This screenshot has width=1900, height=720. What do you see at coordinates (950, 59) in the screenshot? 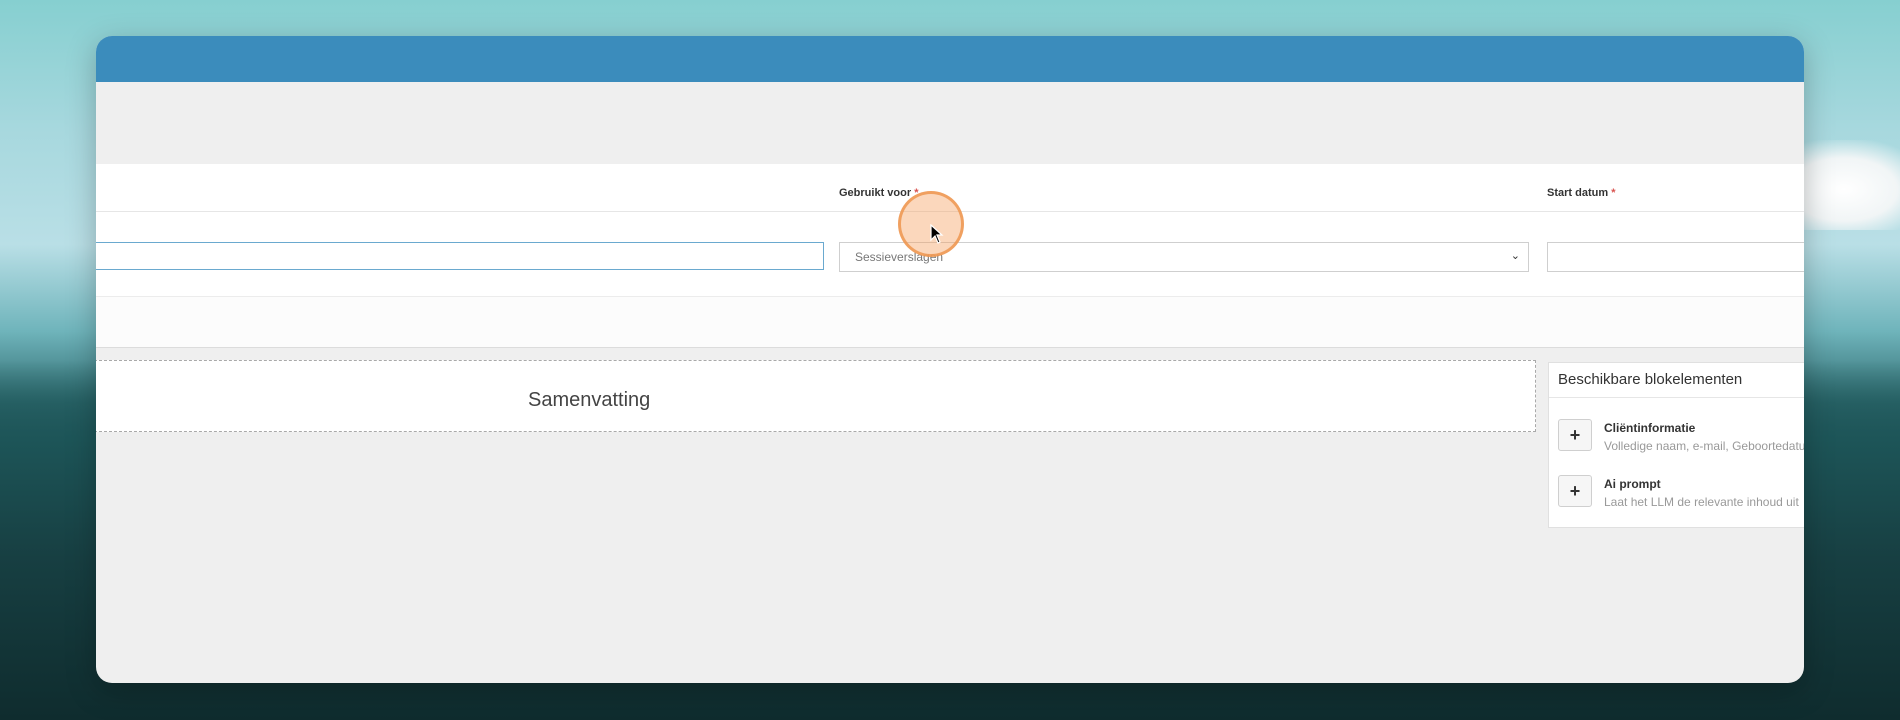
I see `window-titlebar` at bounding box center [950, 59].